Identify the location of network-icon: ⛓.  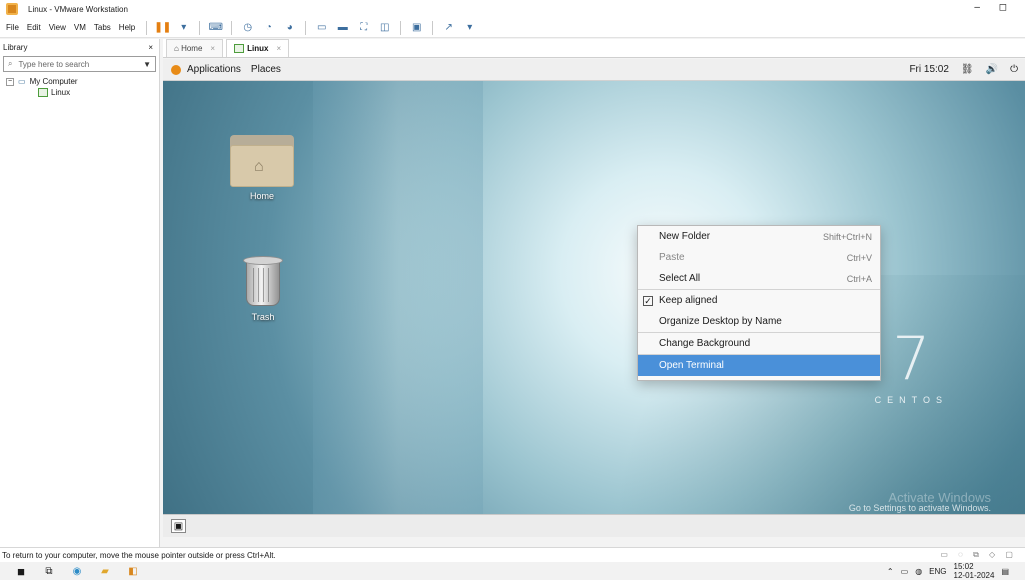
(967, 69).